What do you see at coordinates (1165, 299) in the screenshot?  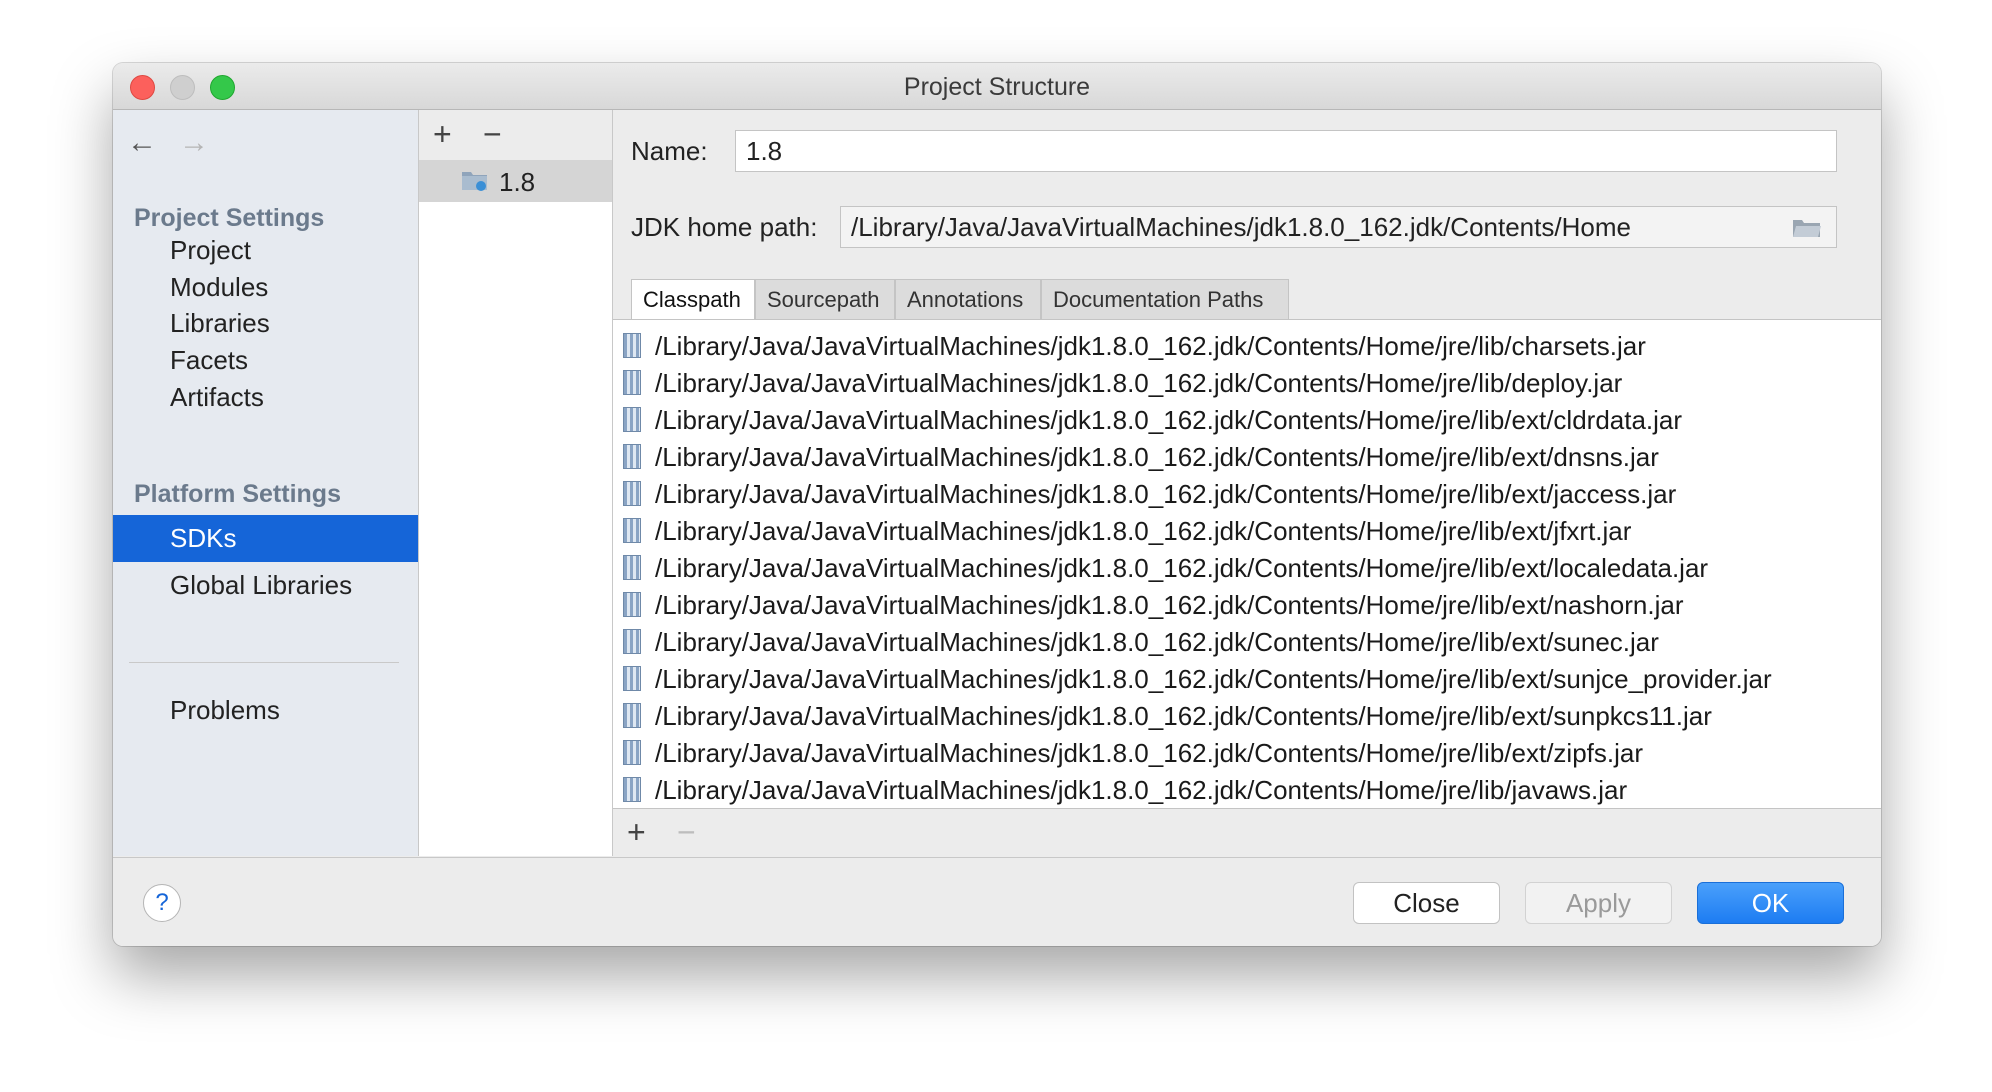 I see `tab-documentation-paths: Documentation Paths` at bounding box center [1165, 299].